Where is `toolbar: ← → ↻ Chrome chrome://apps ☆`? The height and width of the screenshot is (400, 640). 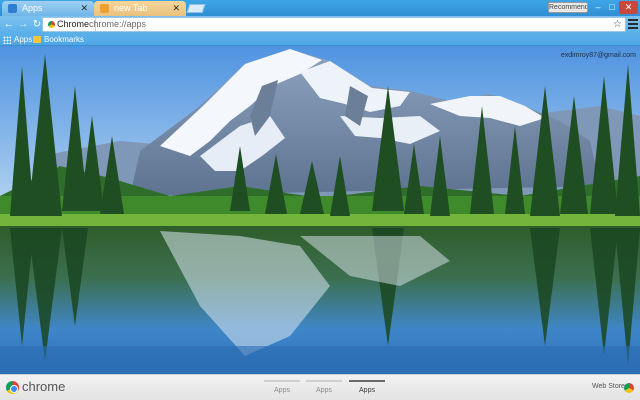
toolbar: ← → ↻ Chrome chrome://apps ☆ is located at coordinates (320, 24).